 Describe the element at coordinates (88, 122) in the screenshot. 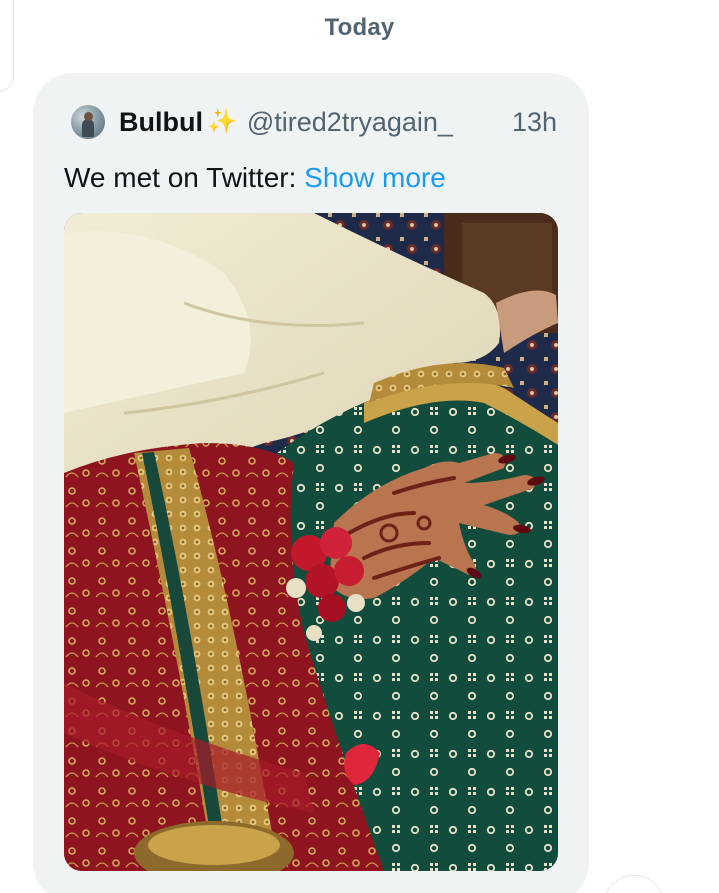

I see `avatar` at that location.